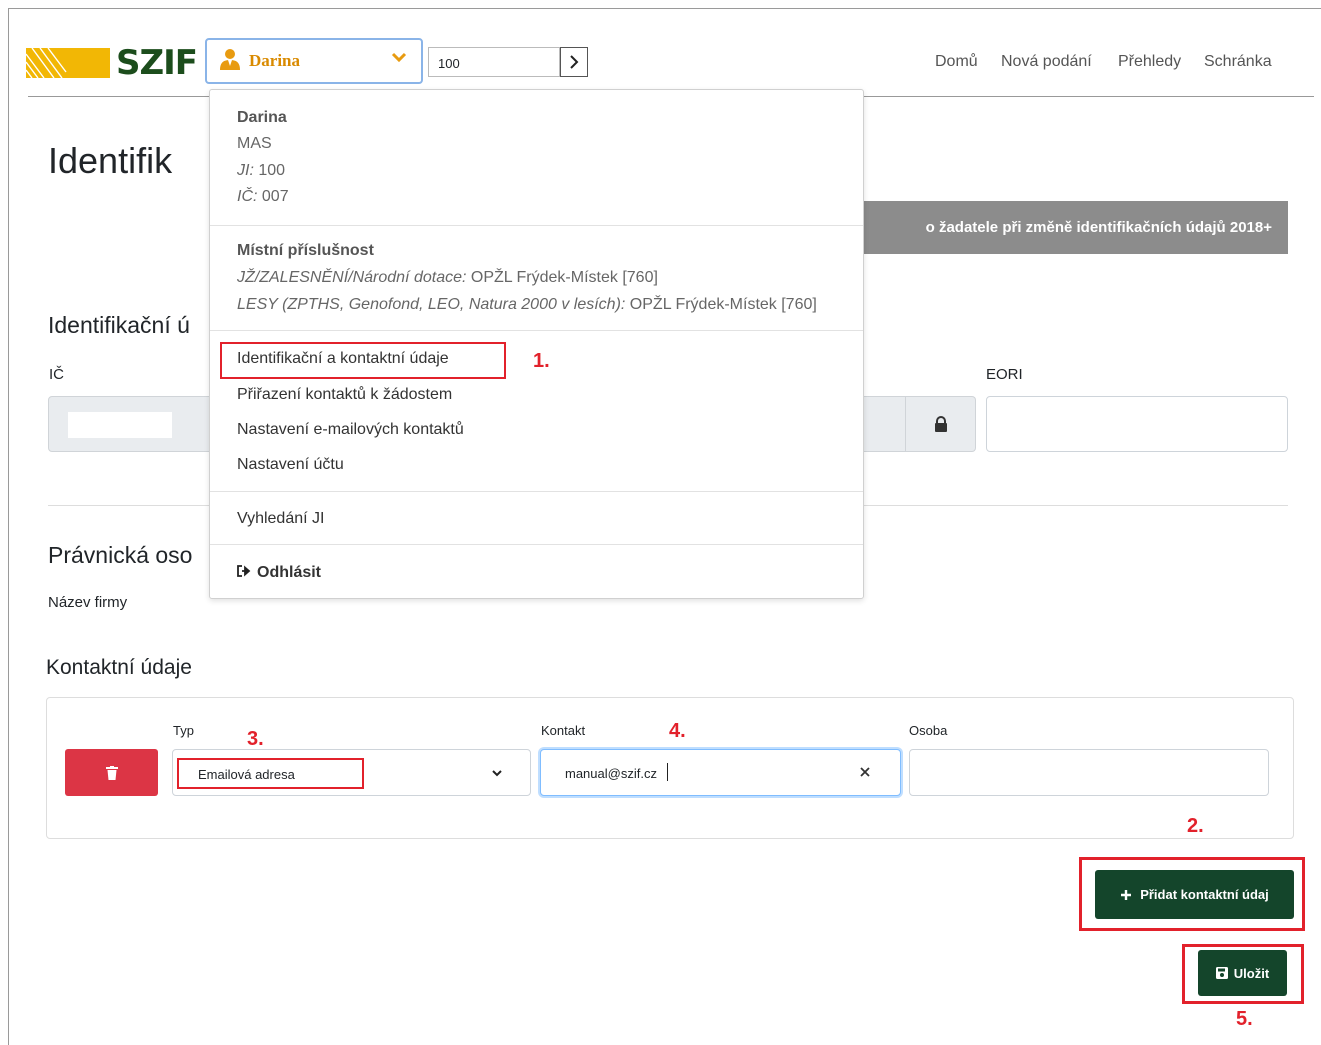 This screenshot has width=1321, height=1045. Describe the element at coordinates (720, 772) in the screenshot. I see `contact-input: manual@szif.cz` at that location.